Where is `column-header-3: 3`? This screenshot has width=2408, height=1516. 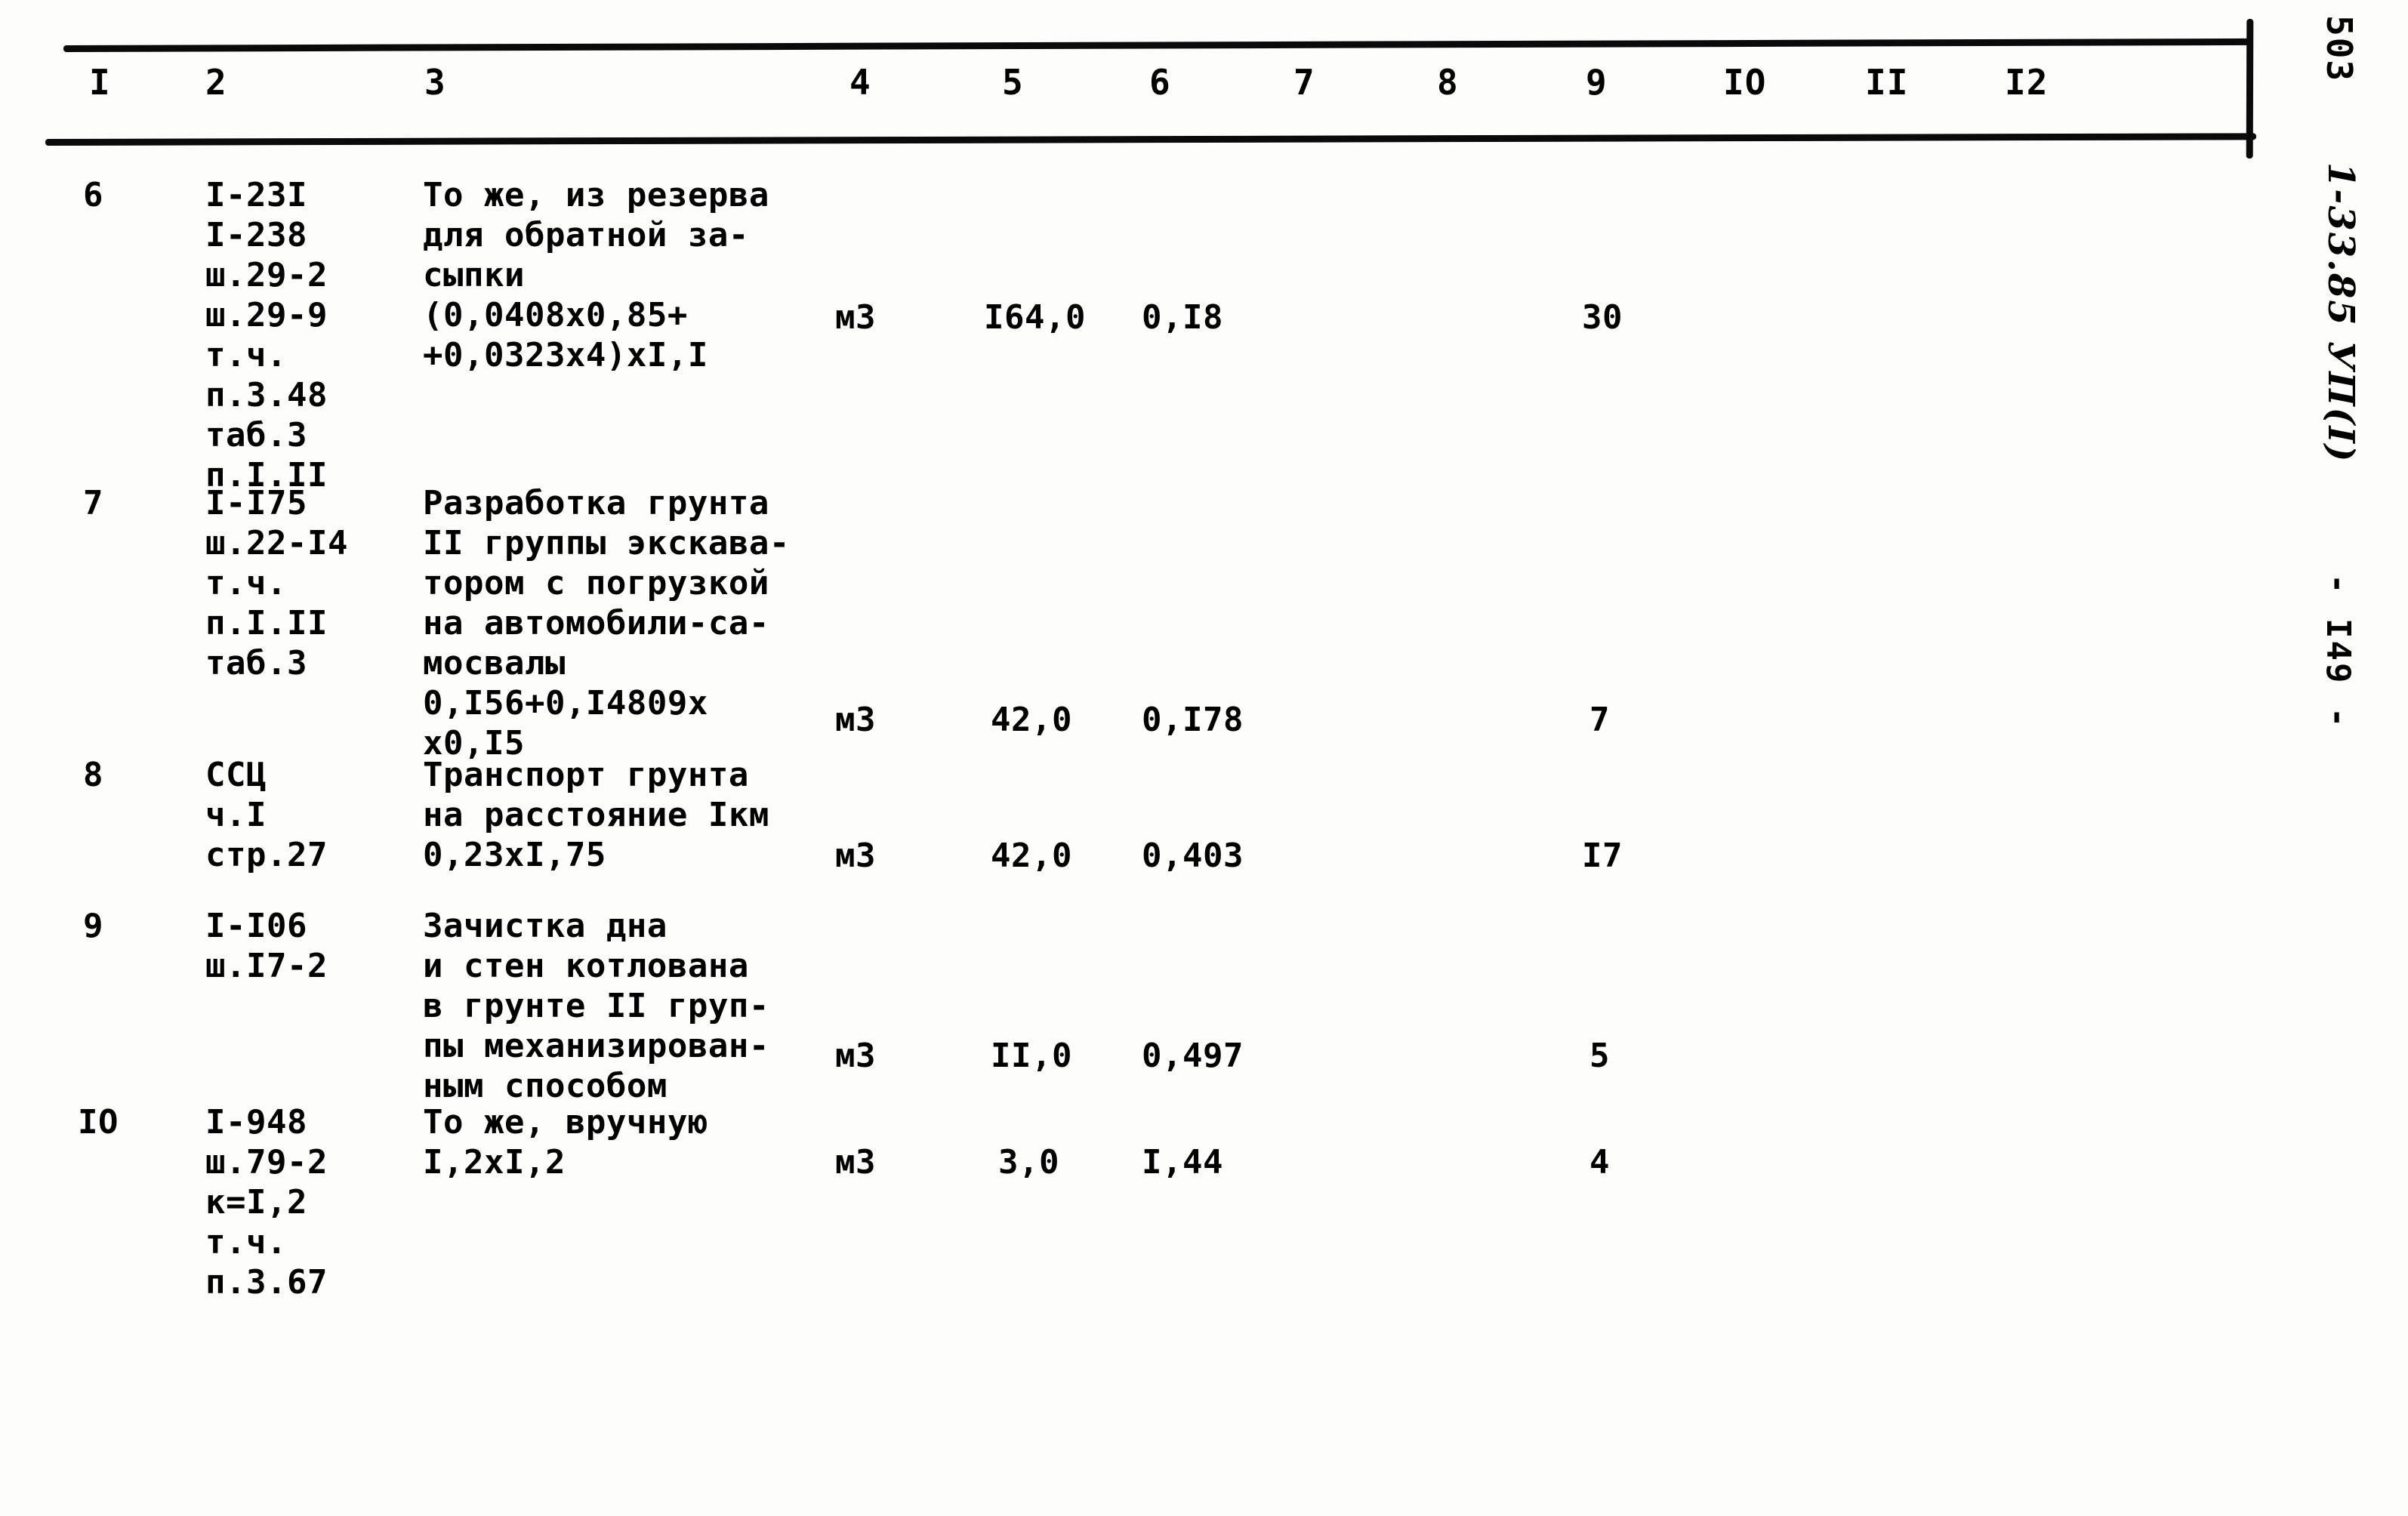 column-header-3: 3 is located at coordinates (435, 82).